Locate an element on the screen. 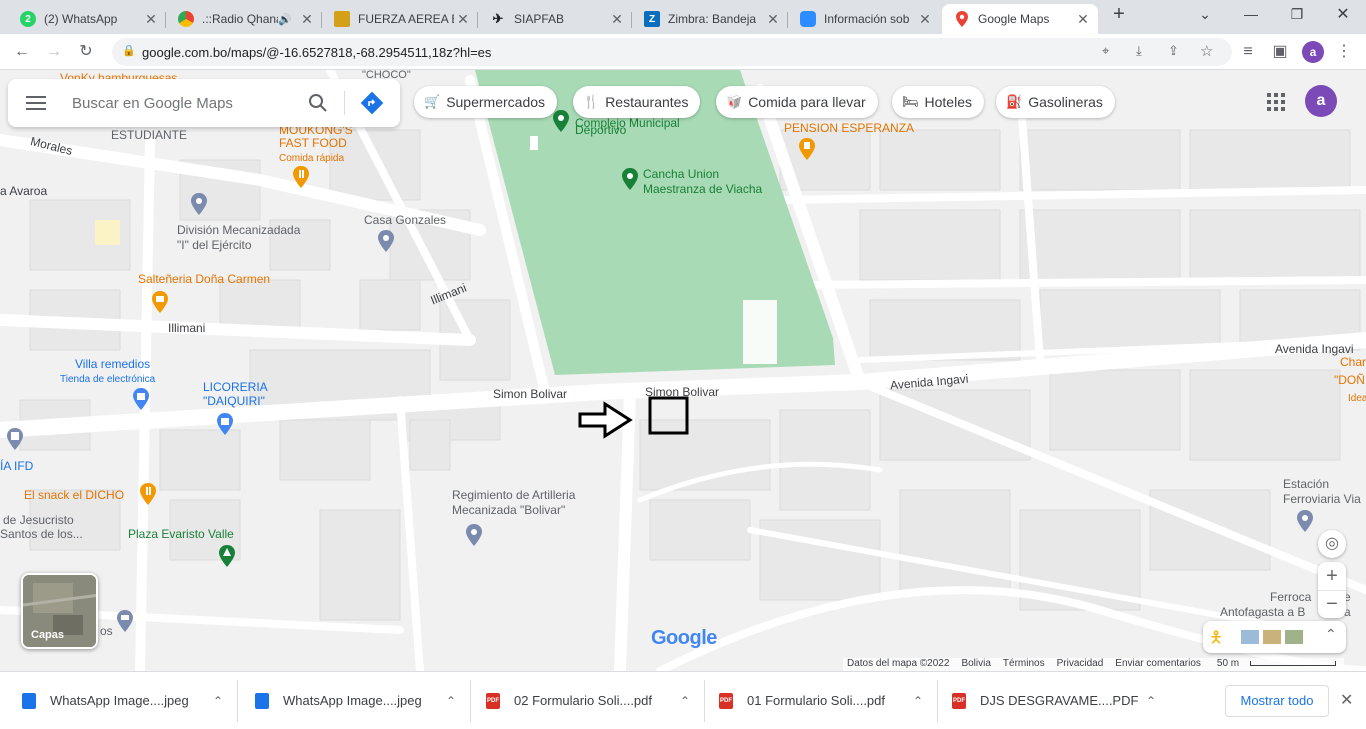  layers-toggle: Capas is located at coordinates (59, 611).